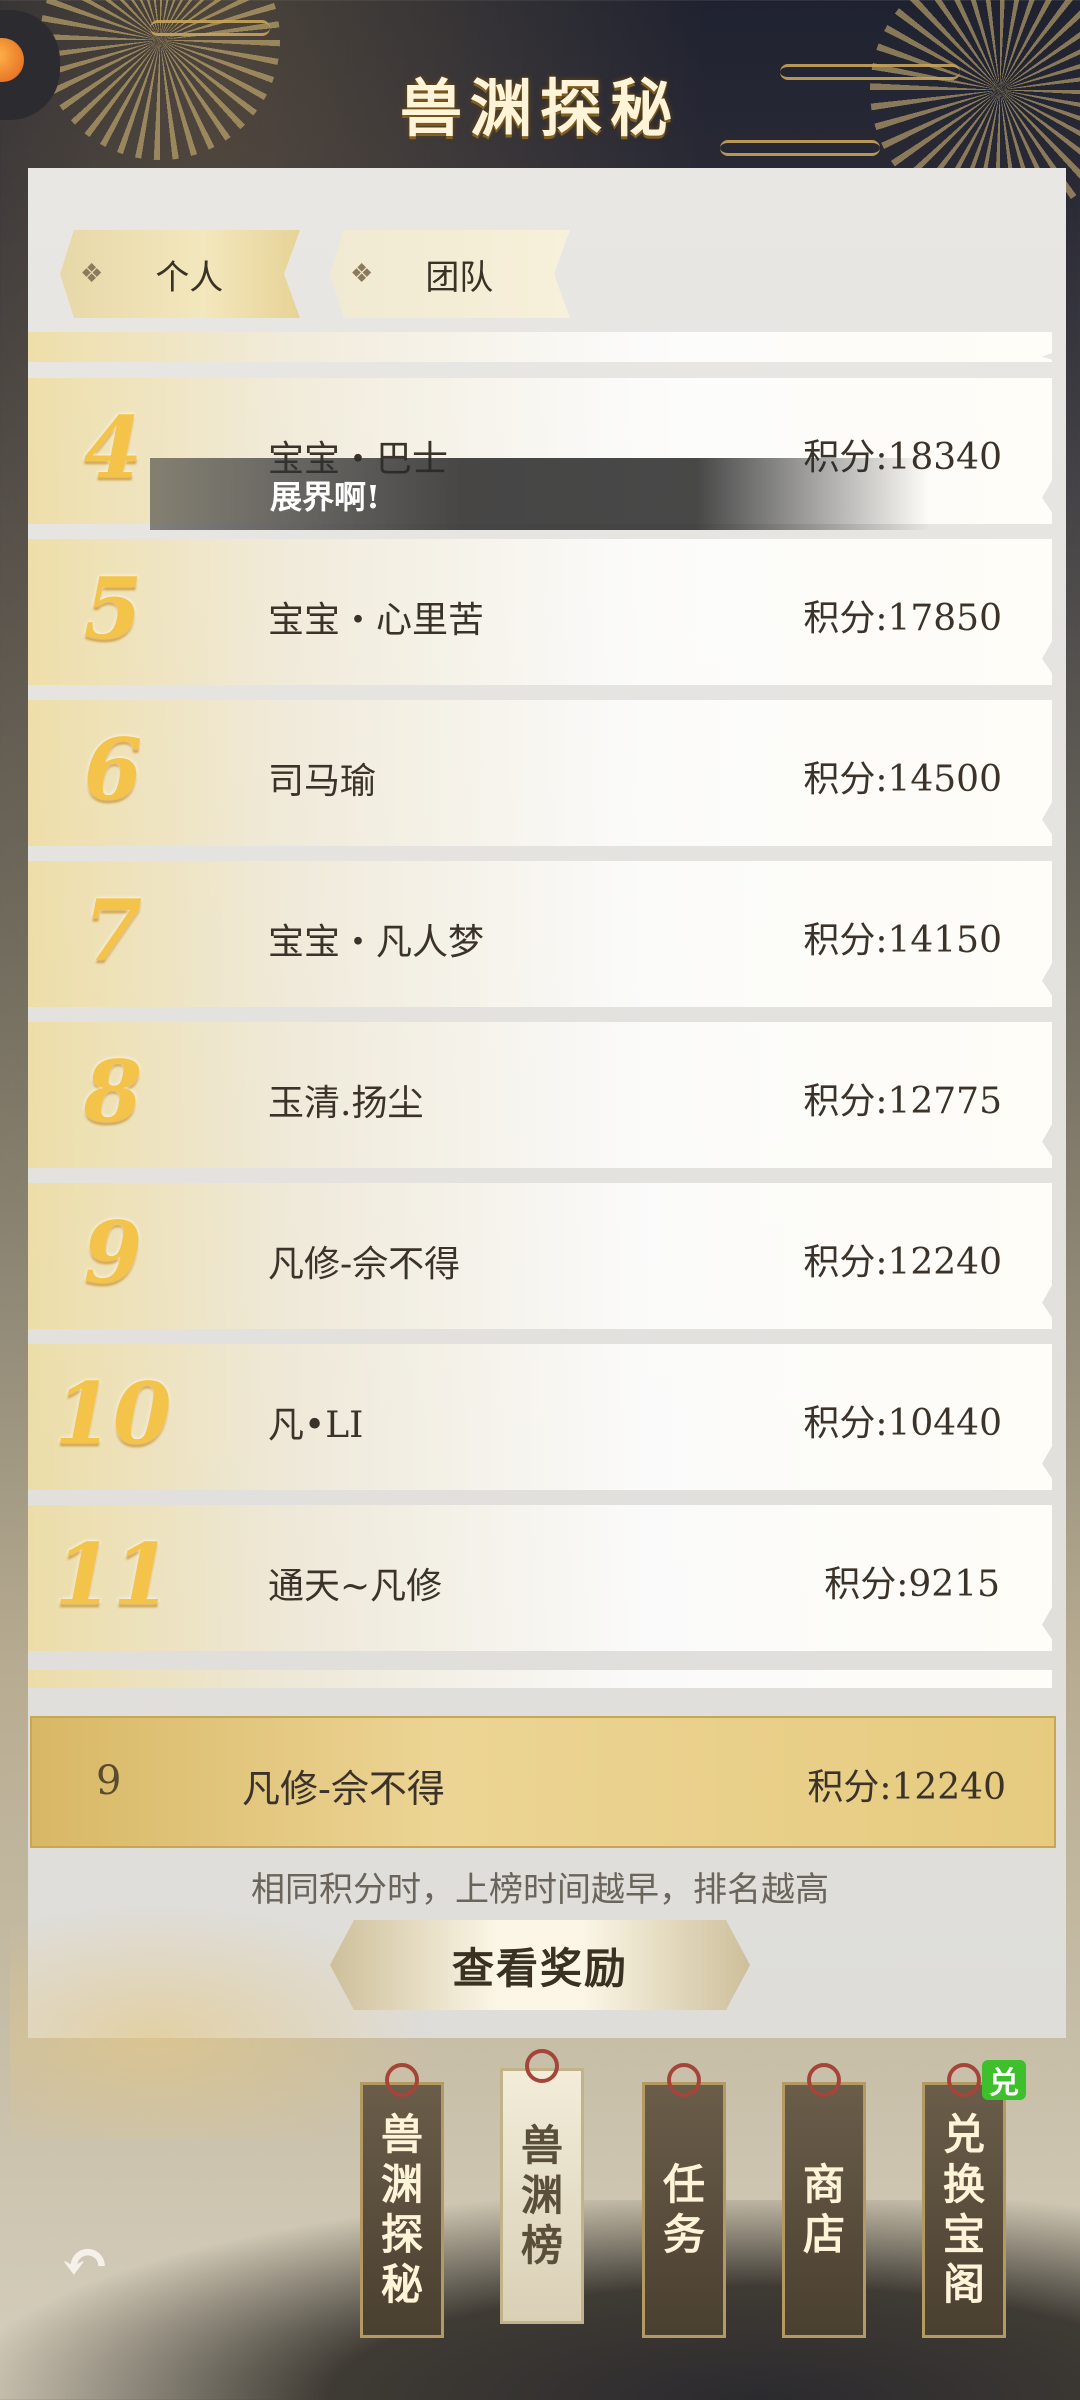 This screenshot has width=1080, height=2400. What do you see at coordinates (902, 940) in the screenshot?
I see `player-score: 积分:14150` at bounding box center [902, 940].